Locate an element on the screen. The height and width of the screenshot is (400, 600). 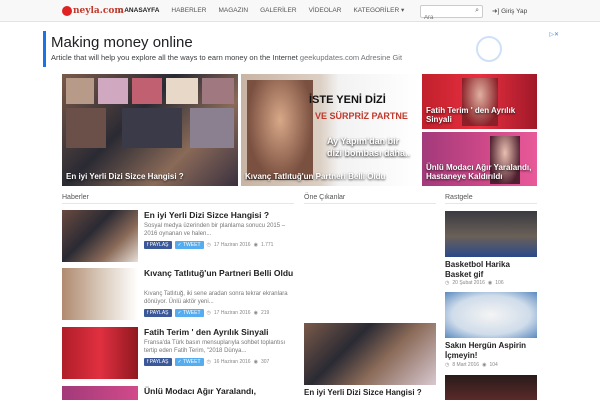
featured-caption: Kıvanç Tatlıtuğ'un Partneri Belli Oldu is located at coordinates (315, 177).